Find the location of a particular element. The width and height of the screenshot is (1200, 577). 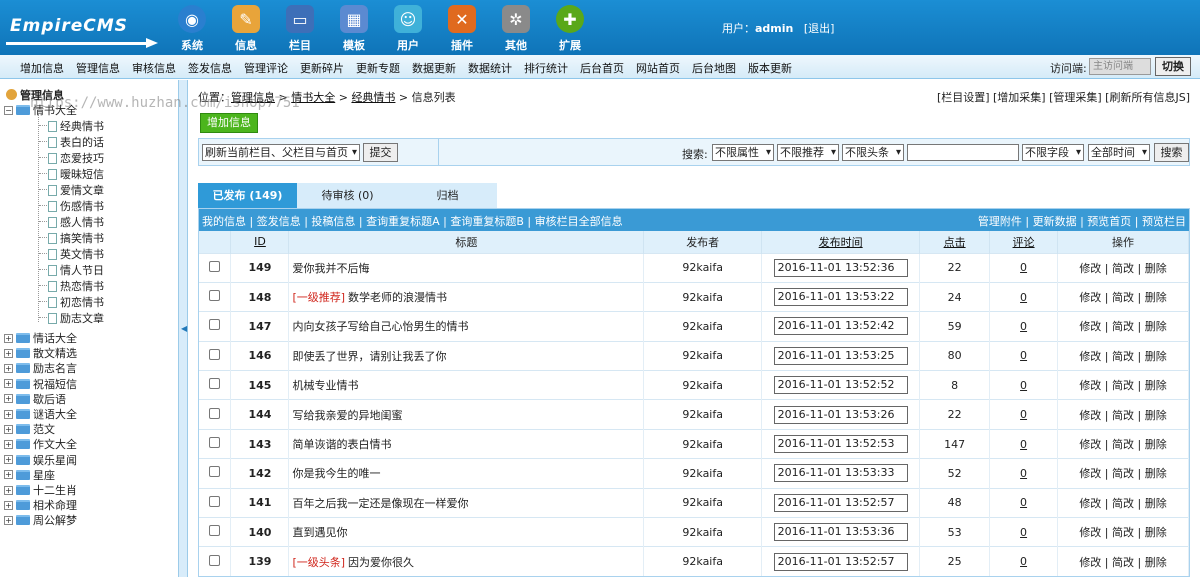

switch-button: 切换 is located at coordinates (1173, 66).